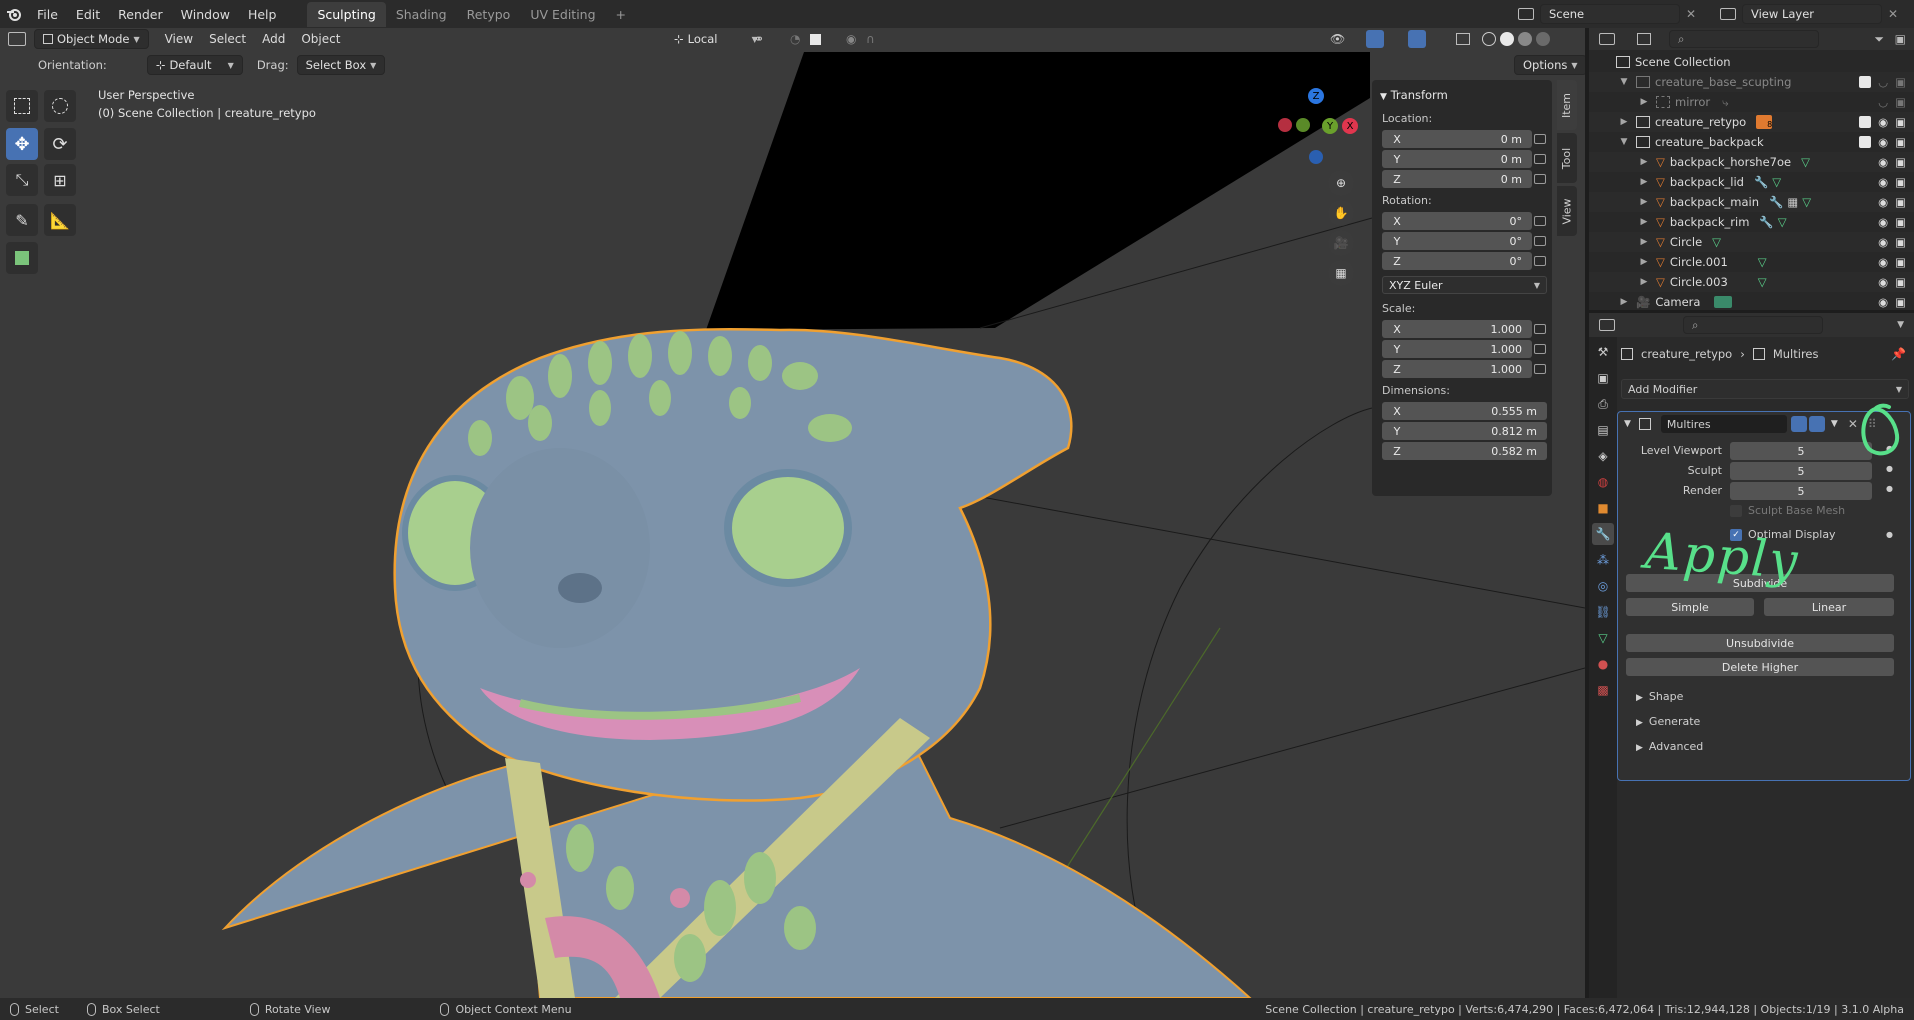  What do you see at coordinates (60, 220) in the screenshot?
I see `measure-tool: 📐` at bounding box center [60, 220].